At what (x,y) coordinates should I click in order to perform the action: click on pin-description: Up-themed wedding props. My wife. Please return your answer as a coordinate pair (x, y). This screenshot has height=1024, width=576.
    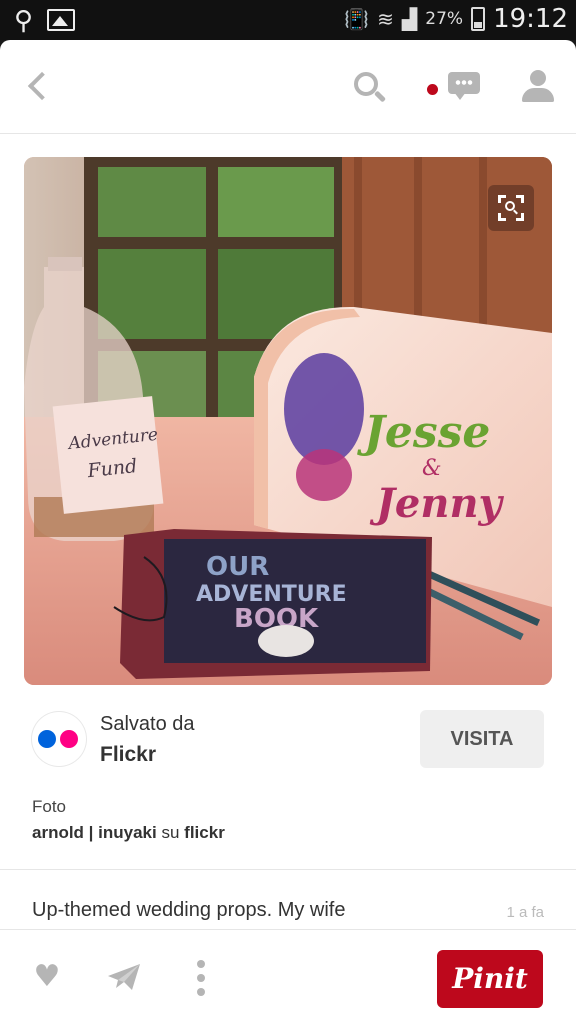
    Looking at the image, I should click on (189, 910).